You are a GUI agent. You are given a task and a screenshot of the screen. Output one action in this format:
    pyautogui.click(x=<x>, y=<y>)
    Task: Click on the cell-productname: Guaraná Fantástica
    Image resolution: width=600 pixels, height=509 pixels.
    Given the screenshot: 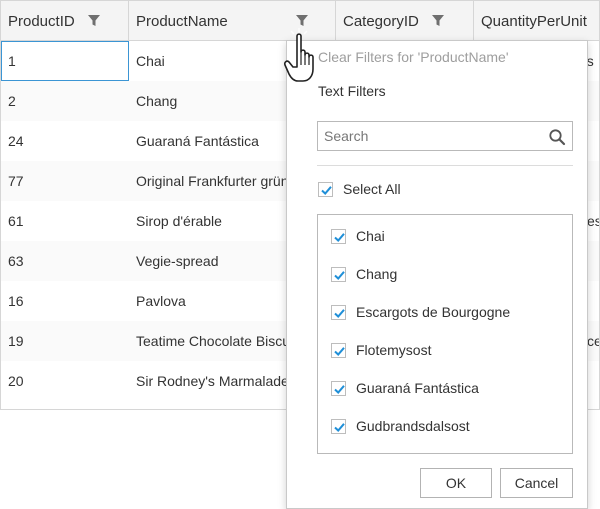 What is the action you would take?
    pyautogui.click(x=209, y=141)
    